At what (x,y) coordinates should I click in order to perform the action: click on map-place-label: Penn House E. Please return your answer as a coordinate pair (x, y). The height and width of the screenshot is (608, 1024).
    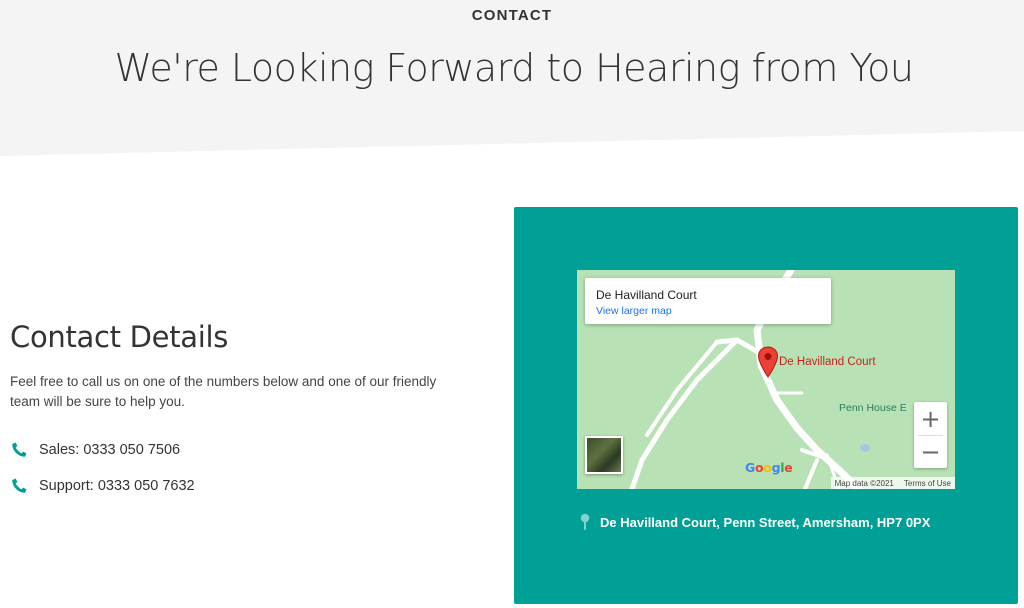
    Looking at the image, I should click on (873, 408).